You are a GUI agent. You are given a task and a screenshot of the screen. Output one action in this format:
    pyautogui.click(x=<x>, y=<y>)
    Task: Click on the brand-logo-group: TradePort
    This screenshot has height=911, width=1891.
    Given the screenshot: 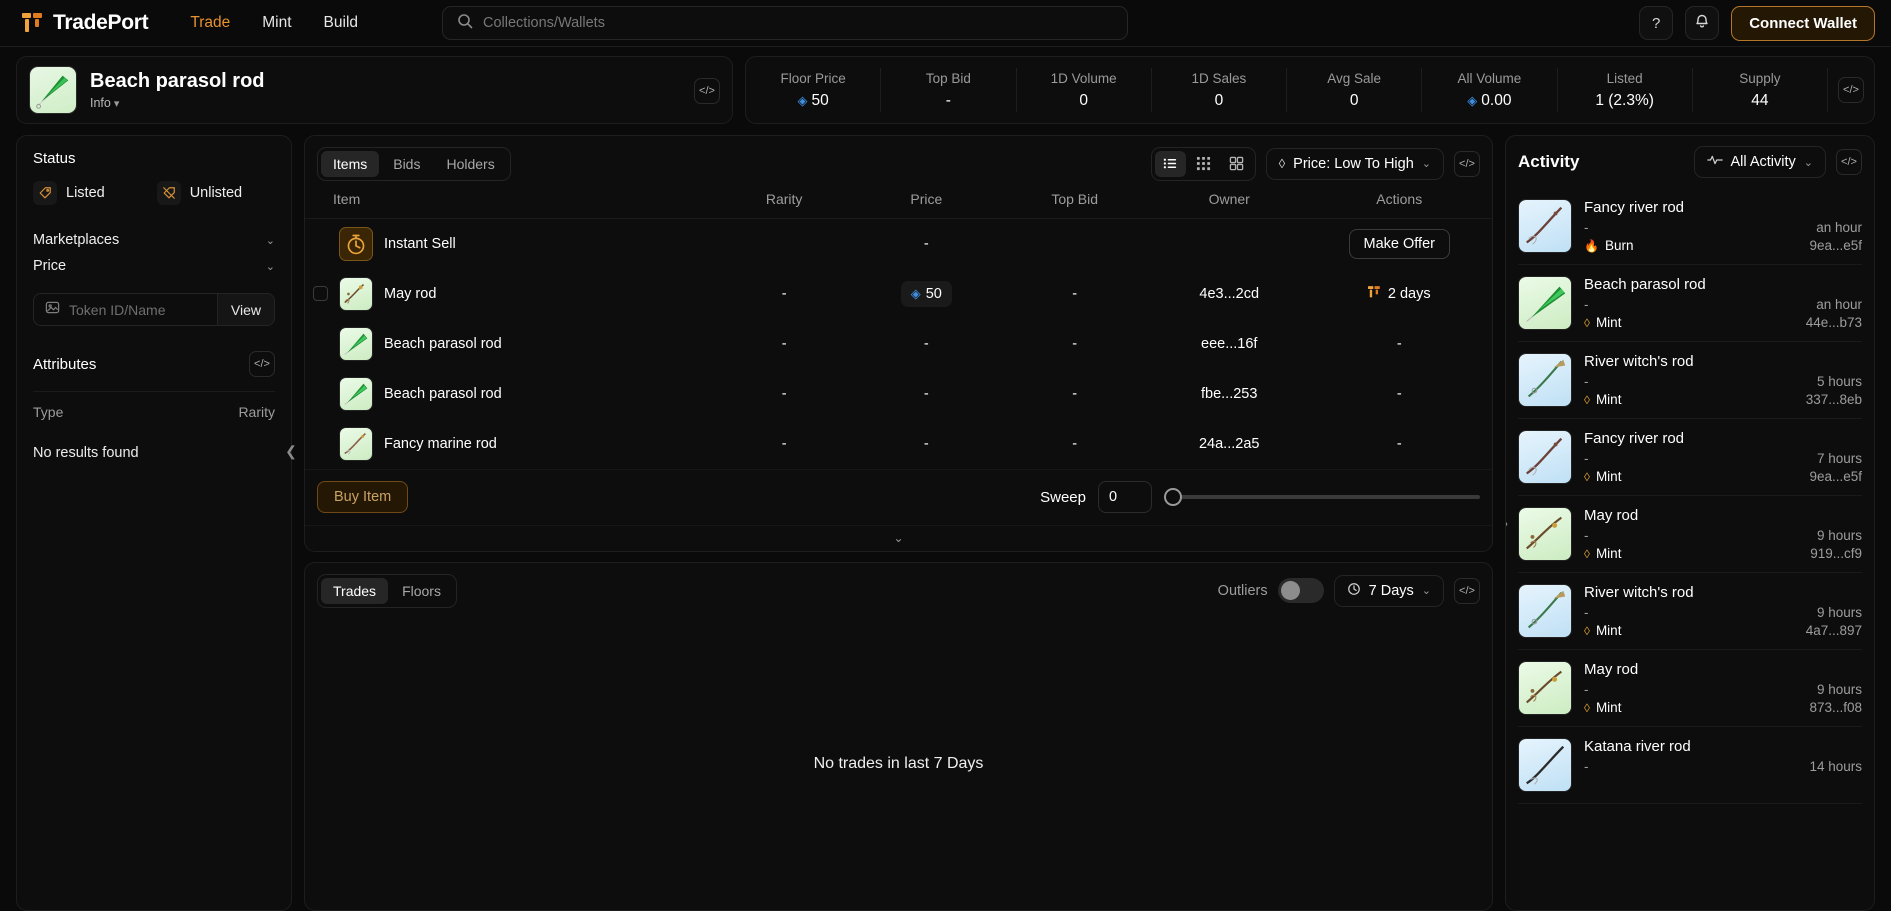 What is the action you would take?
    pyautogui.click(x=85, y=23)
    